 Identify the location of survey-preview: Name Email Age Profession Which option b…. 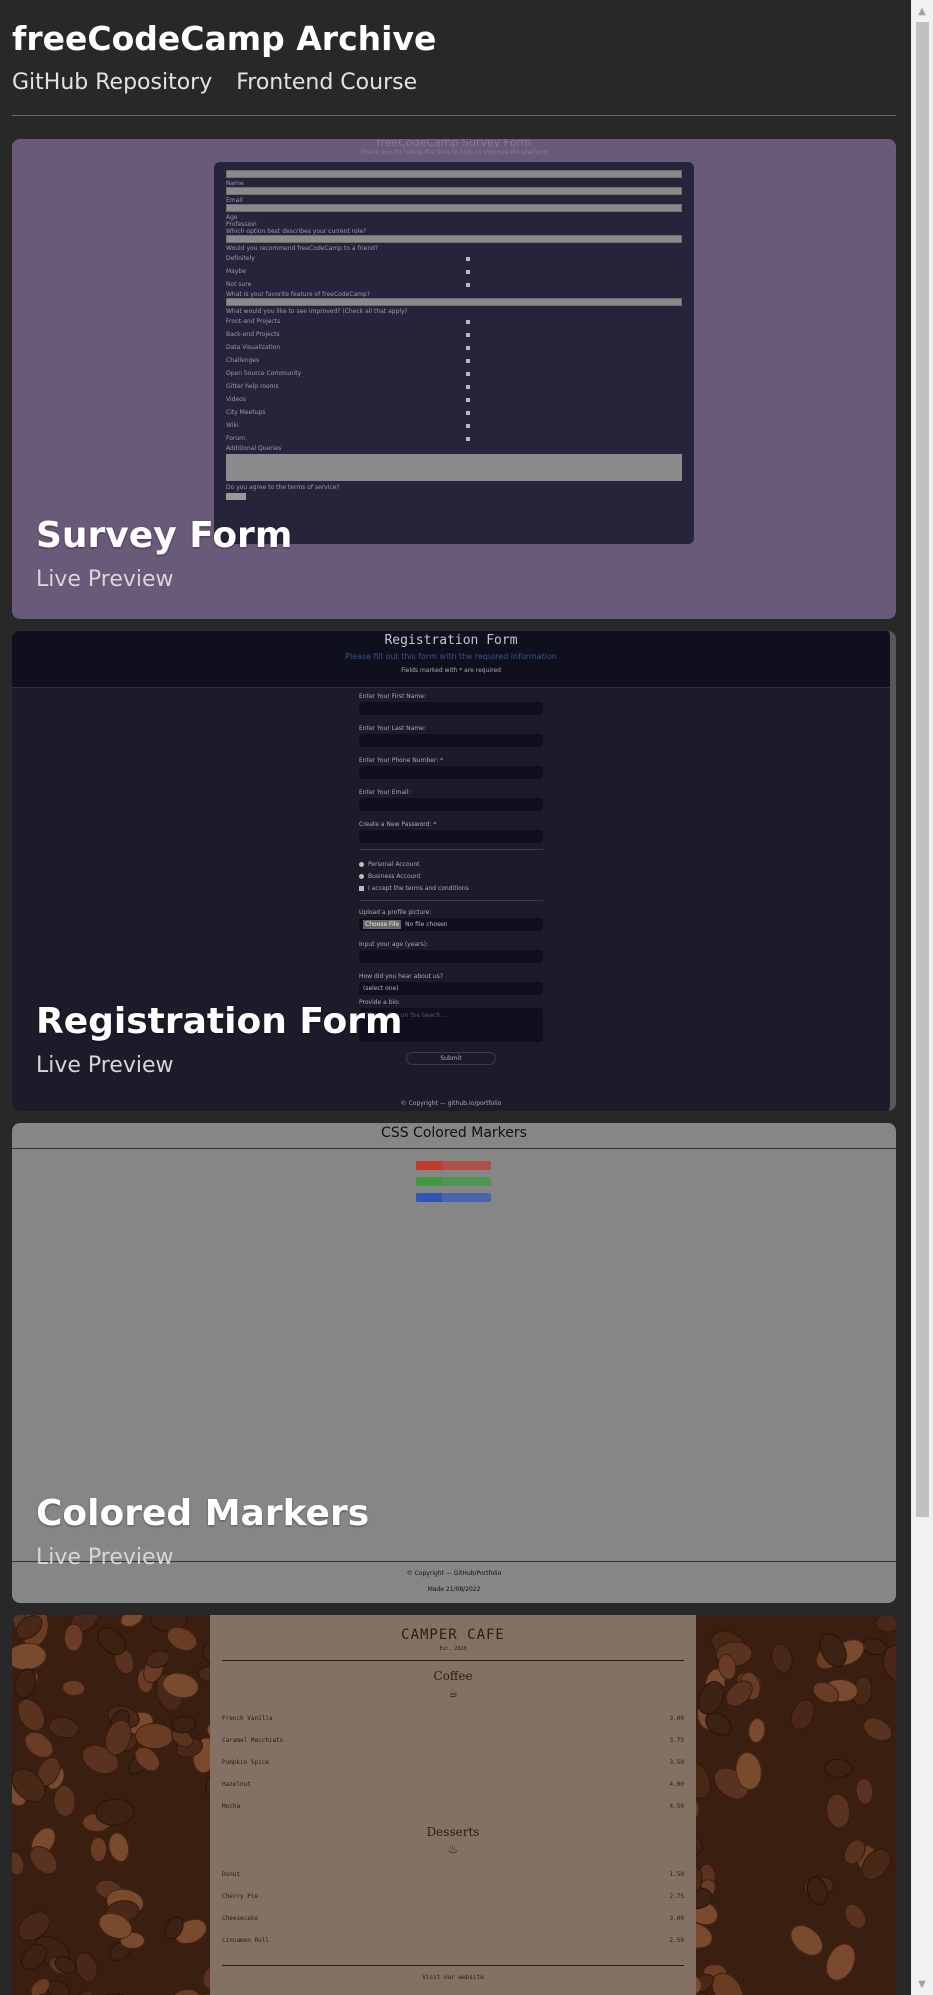
(454, 353).